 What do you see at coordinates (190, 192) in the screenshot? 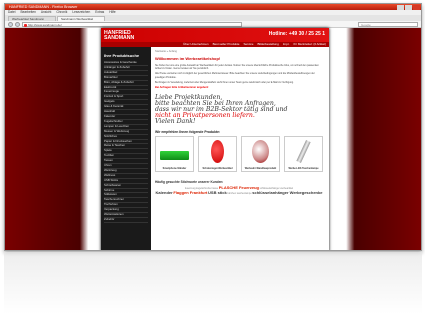
I see `tag-link: Flaggen Frankfurt` at bounding box center [190, 192].